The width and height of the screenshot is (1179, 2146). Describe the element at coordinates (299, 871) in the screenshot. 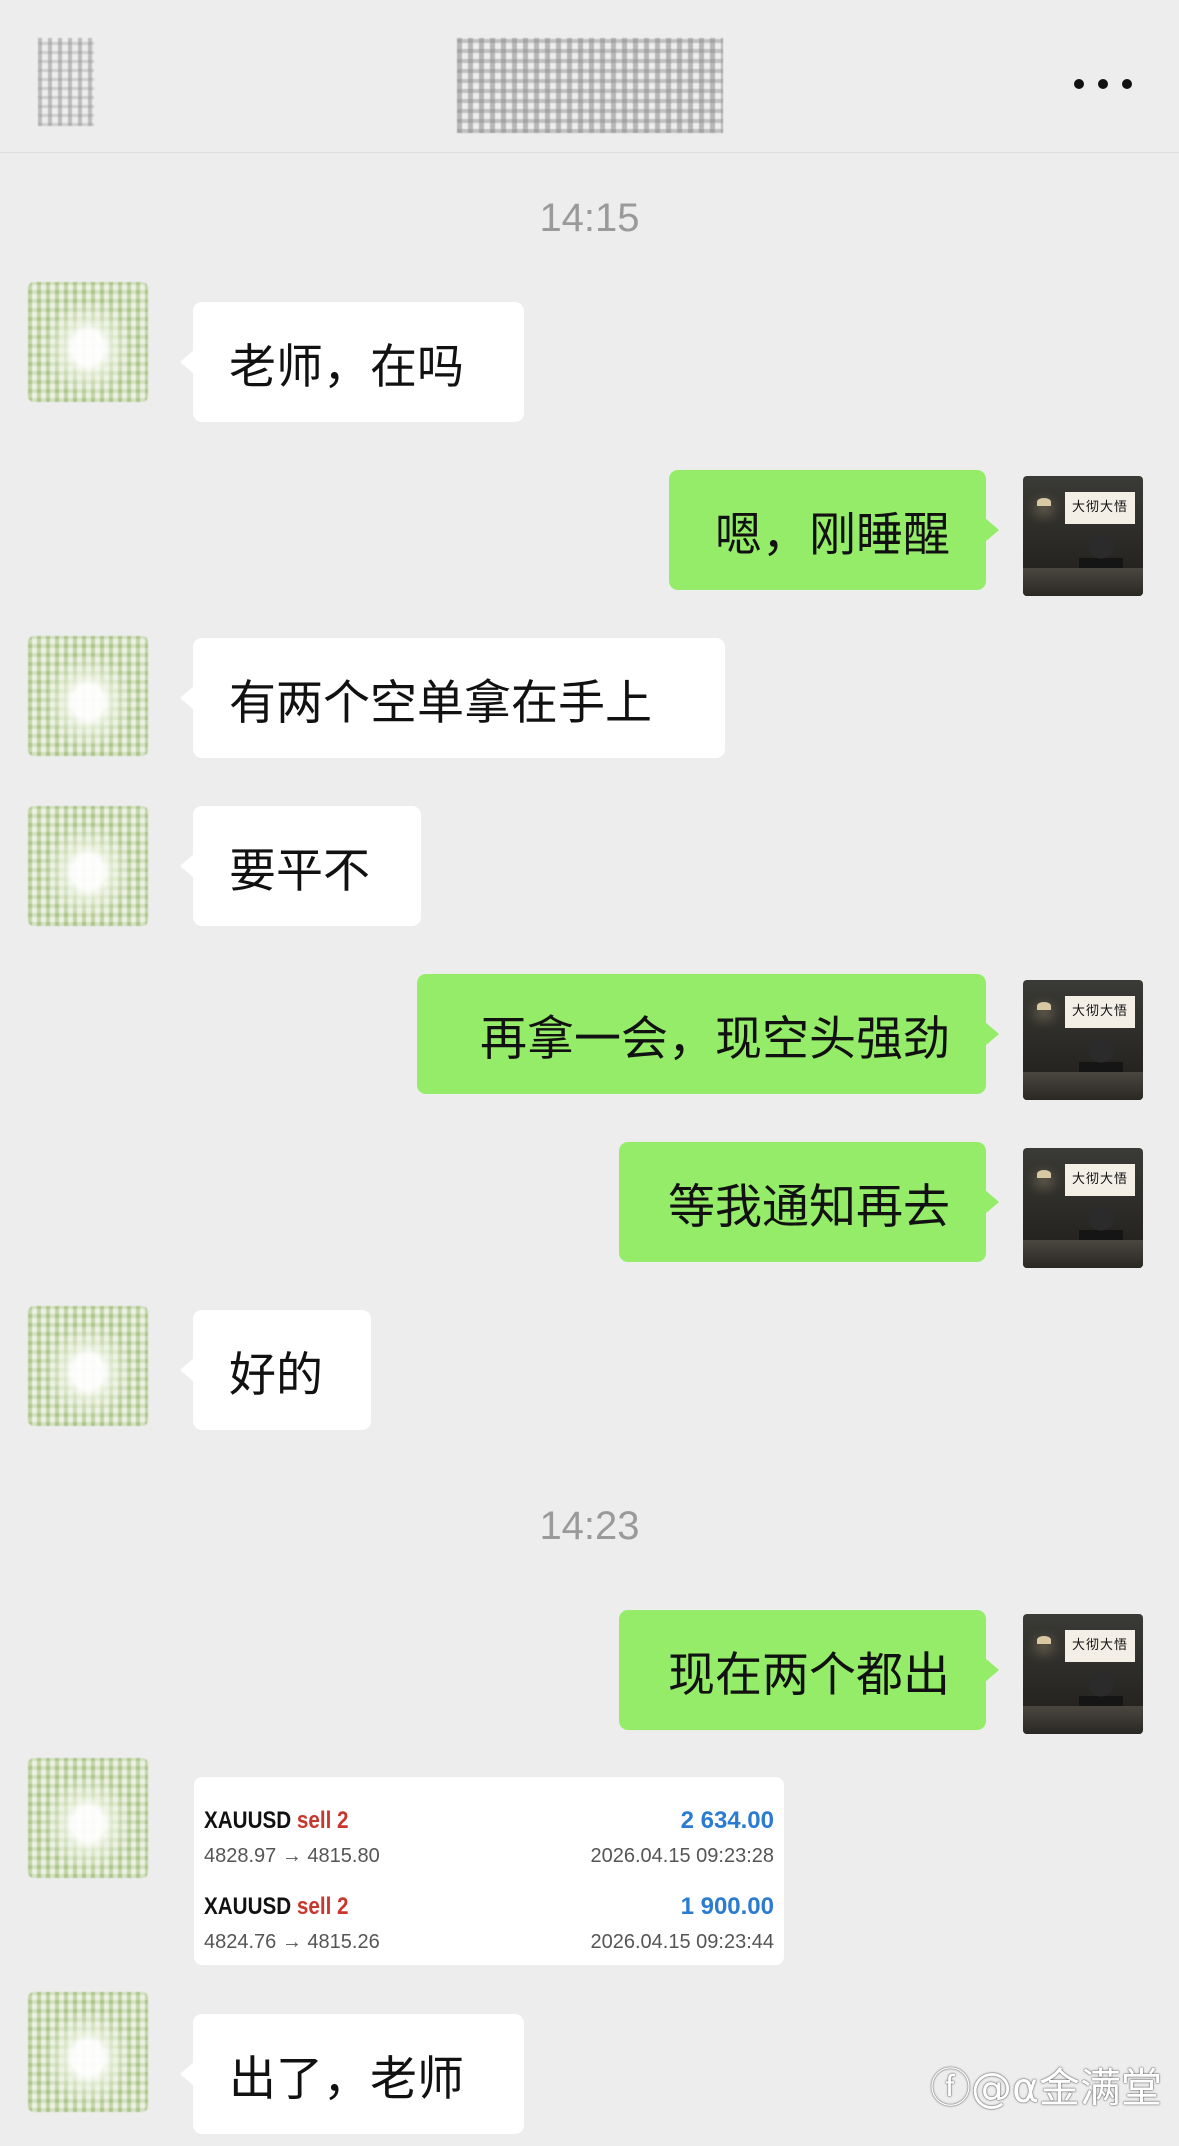

I see `message-text: 要平不` at that location.